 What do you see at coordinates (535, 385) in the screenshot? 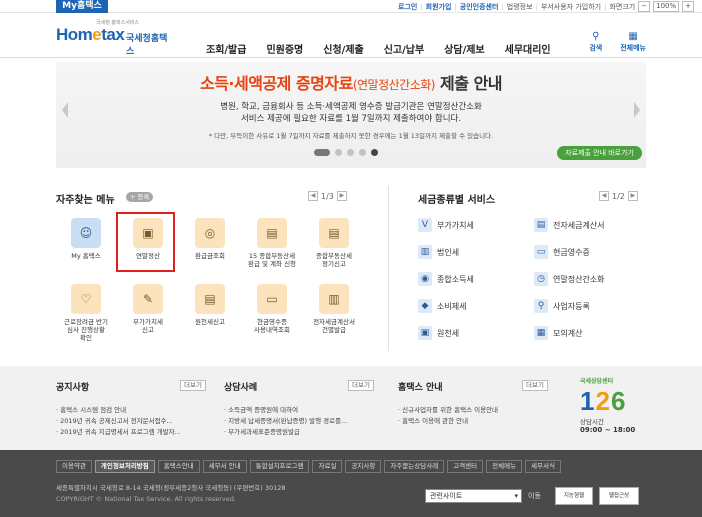
I see `guide-more-button: 더보기` at bounding box center [535, 385].